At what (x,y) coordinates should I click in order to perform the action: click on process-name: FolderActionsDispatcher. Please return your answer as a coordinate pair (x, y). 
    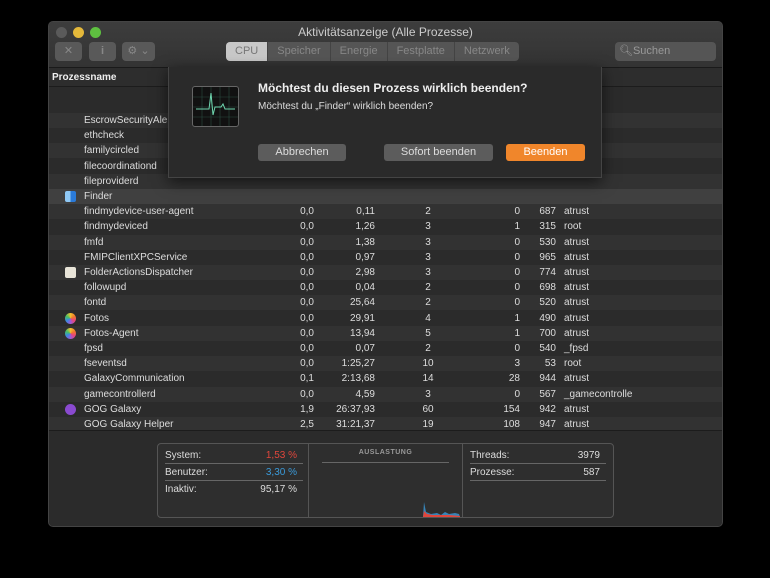
    Looking at the image, I should click on (138, 272).